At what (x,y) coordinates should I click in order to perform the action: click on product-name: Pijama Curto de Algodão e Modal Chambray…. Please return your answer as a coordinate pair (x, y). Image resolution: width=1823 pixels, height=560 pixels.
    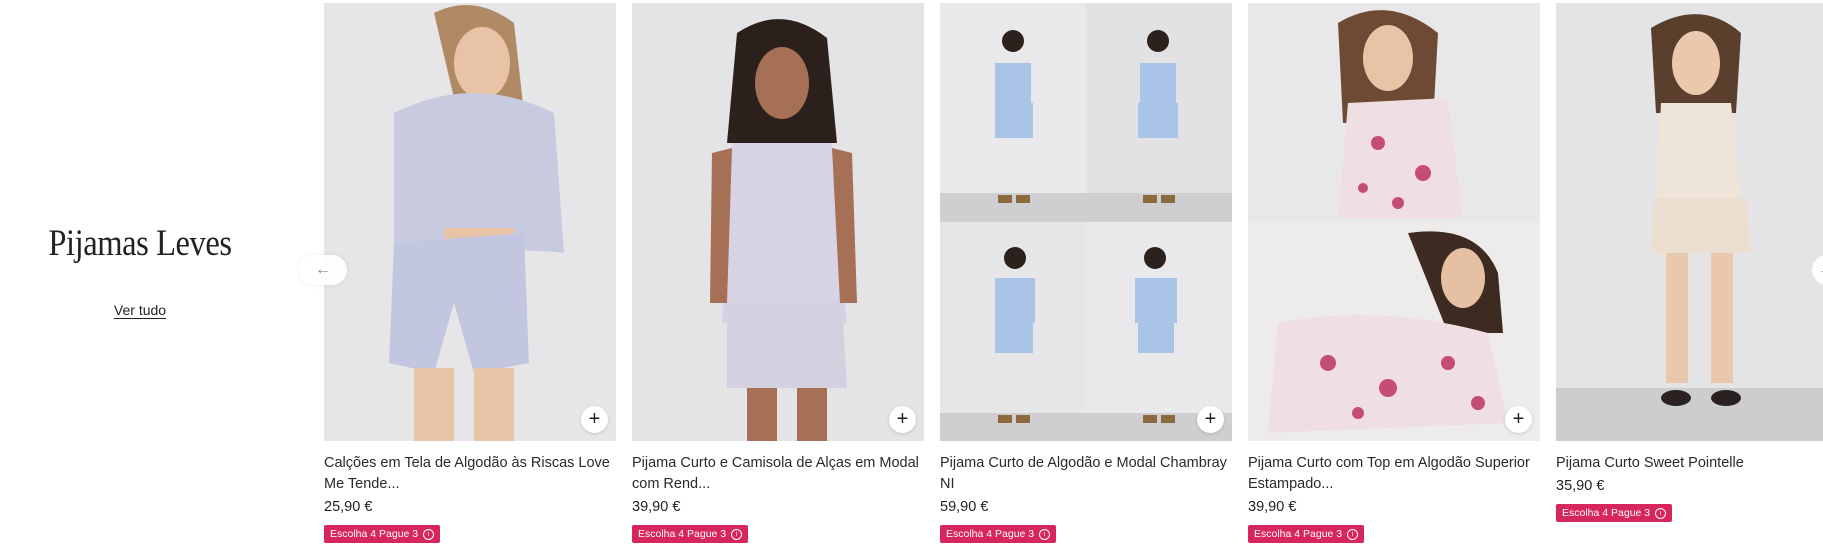
    Looking at the image, I should click on (1086, 474).